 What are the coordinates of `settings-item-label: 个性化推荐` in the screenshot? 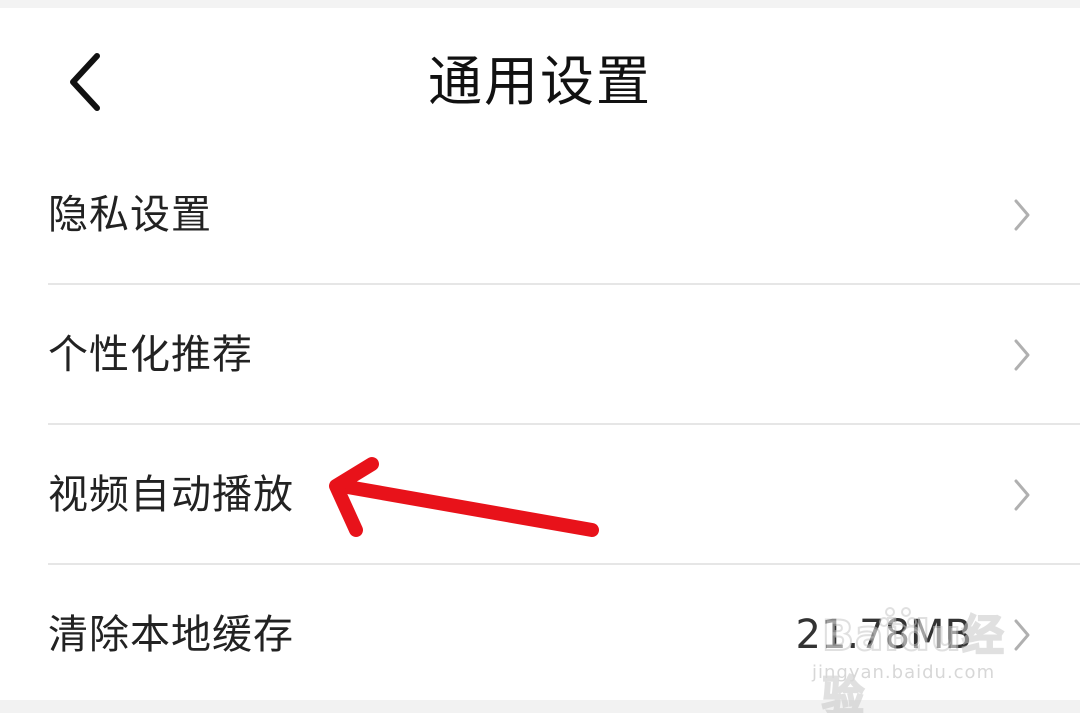 It's located at (150, 355).